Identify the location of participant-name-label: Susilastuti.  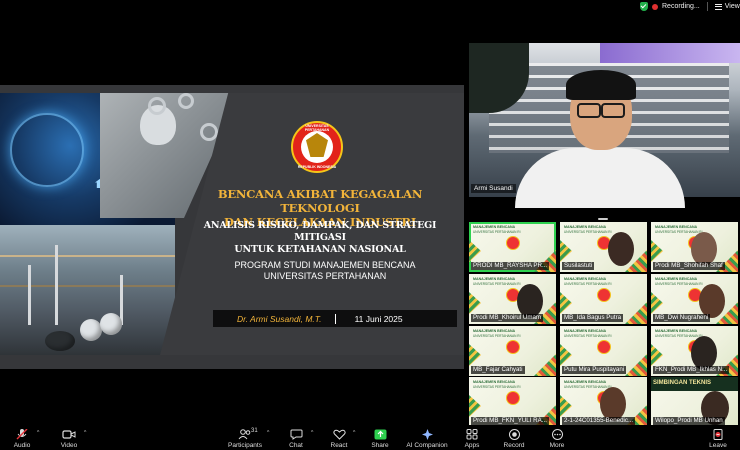
(578, 266).